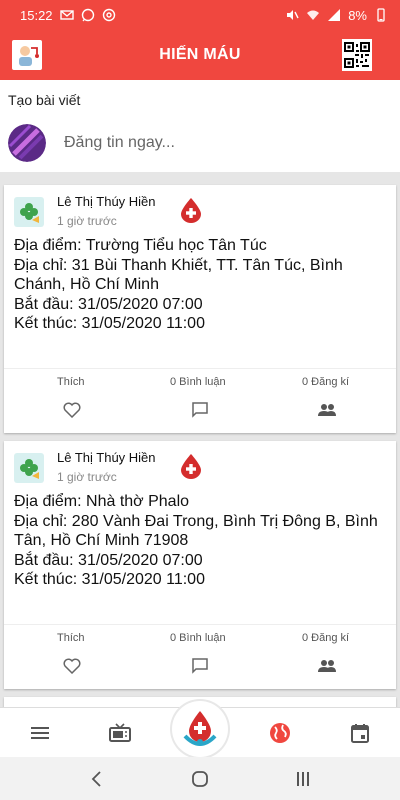  I want to click on system-nav-bar, so click(200, 778).